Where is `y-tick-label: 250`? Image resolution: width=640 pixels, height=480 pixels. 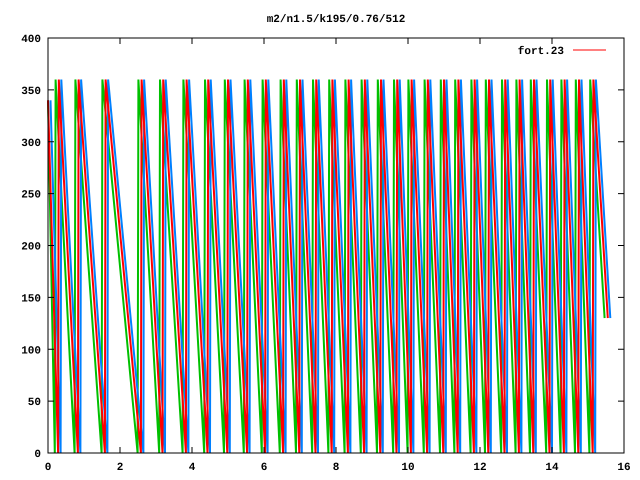 y-tick-label: 250 is located at coordinates (31, 196).